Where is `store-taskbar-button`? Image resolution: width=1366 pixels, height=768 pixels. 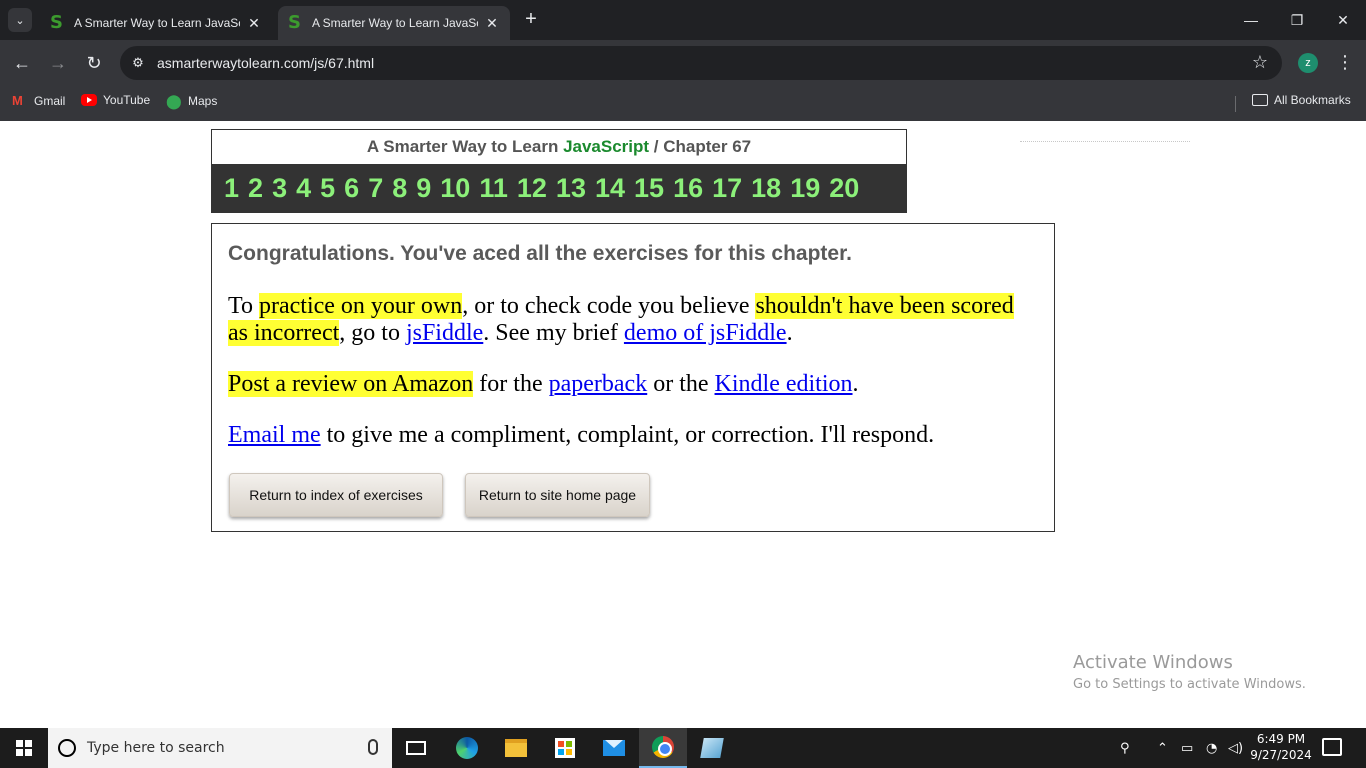
store-taskbar-button is located at coordinates (565, 748).